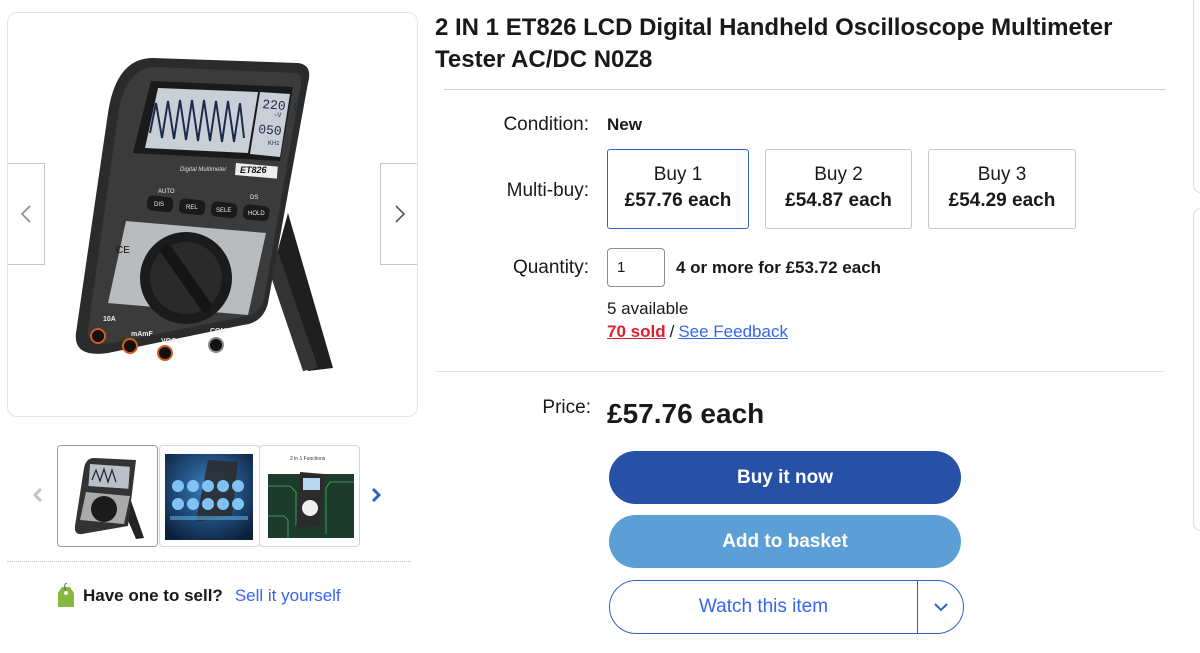 This screenshot has height=653, width=1200. I want to click on multibuy-option-price: £54.87 each, so click(838, 200).